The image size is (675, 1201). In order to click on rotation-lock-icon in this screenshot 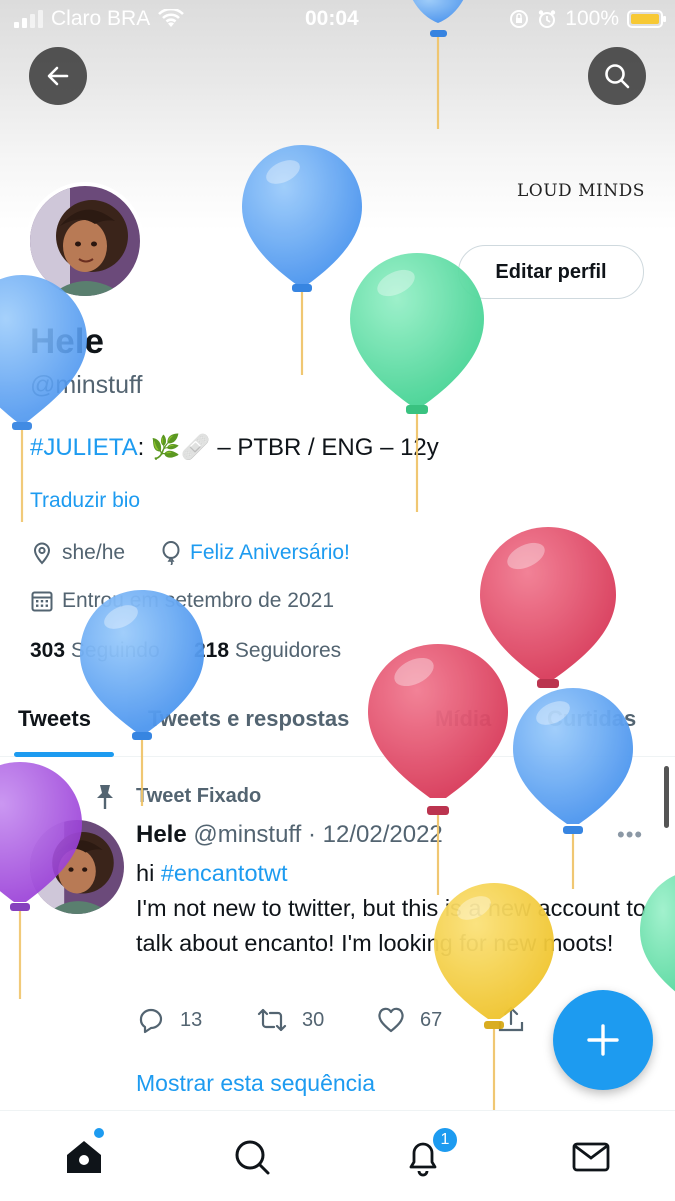, I will do `click(519, 19)`.